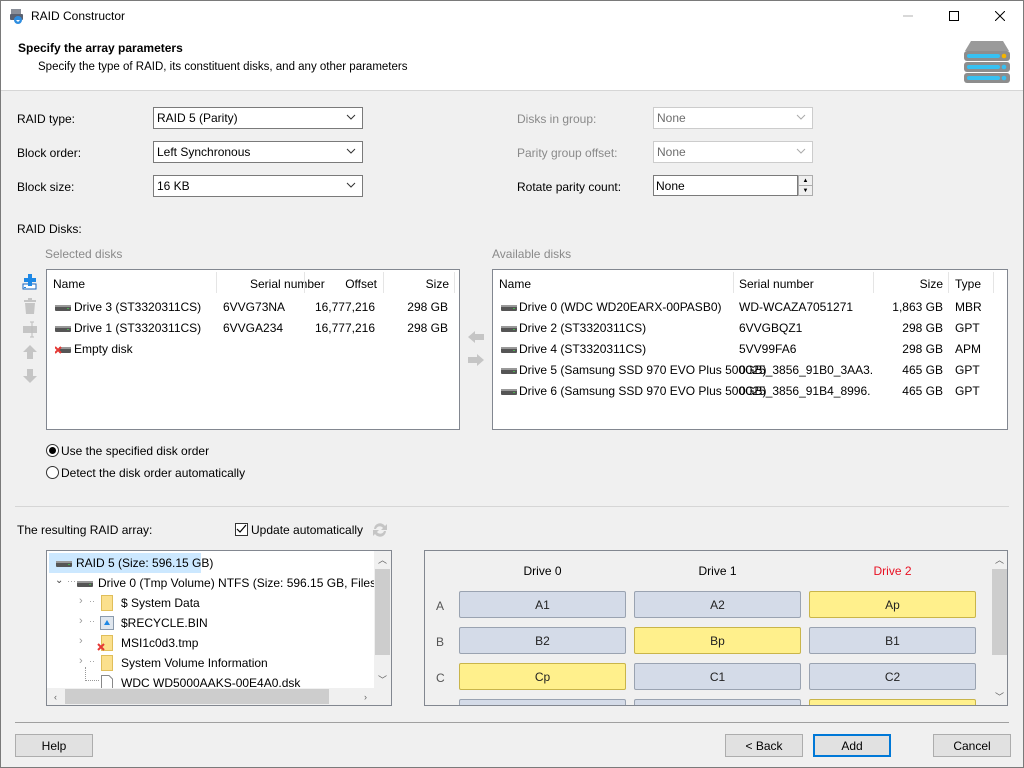 The width and height of the screenshot is (1024, 768). I want to click on close-button, so click(1000, 16).